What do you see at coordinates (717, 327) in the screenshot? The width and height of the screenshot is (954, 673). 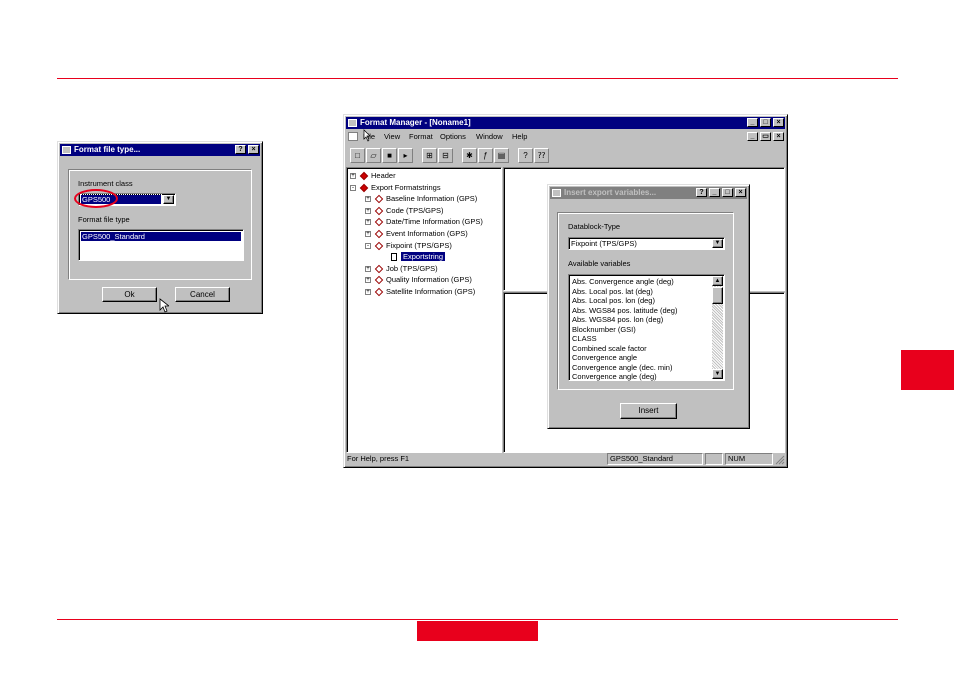 I see `list-scrollbar: ▲ ▼` at bounding box center [717, 327].